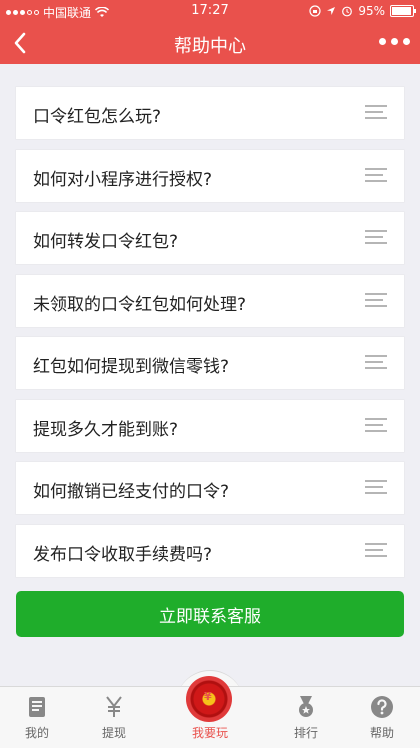 The width and height of the screenshot is (420, 748). What do you see at coordinates (113, 733) in the screenshot?
I see `tab-label: 提现` at bounding box center [113, 733].